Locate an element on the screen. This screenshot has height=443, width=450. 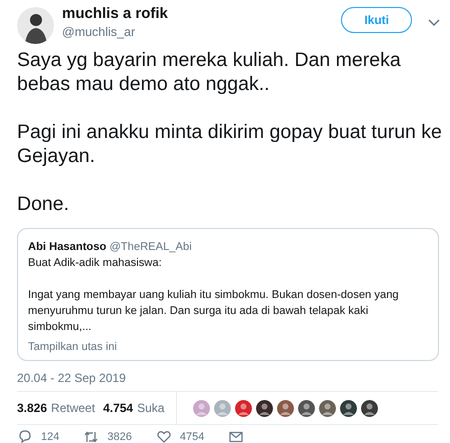
avatar is located at coordinates (35, 25).